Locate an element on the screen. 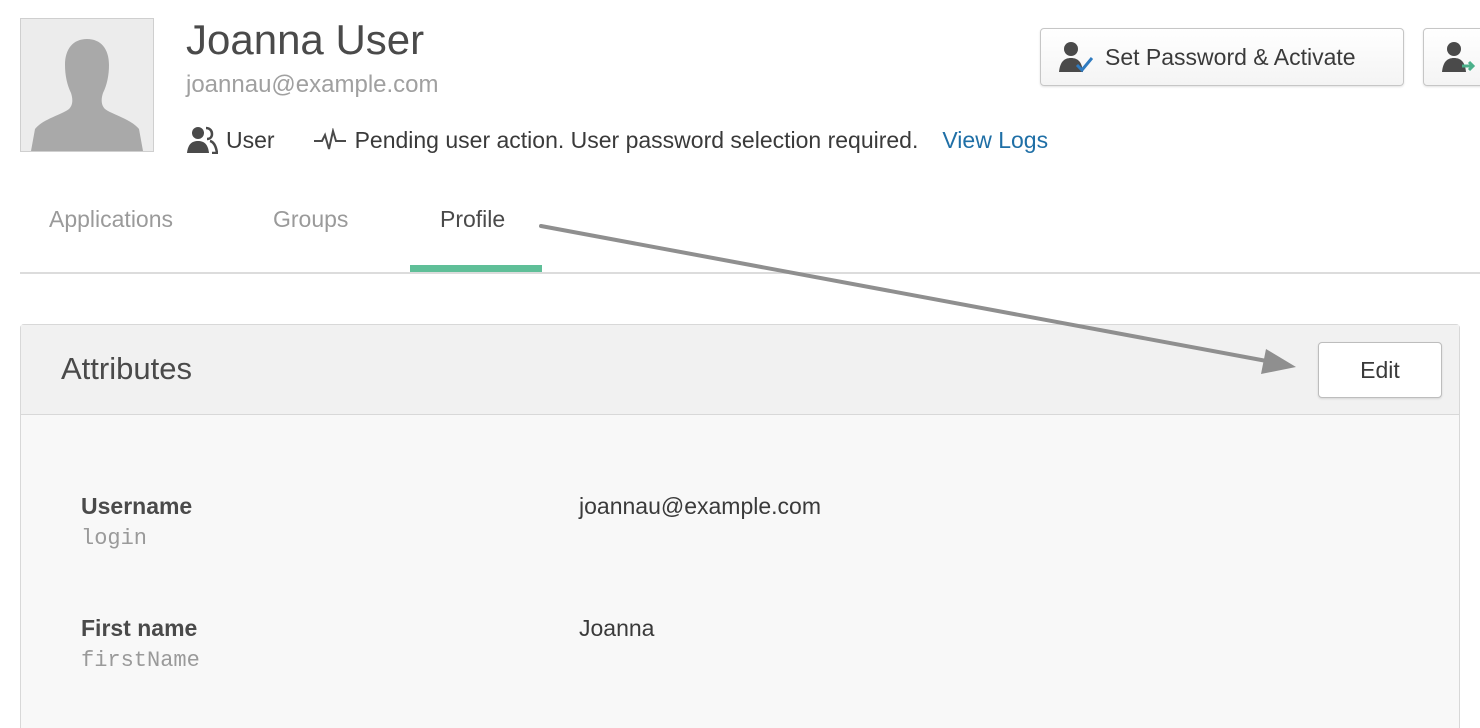 This screenshot has height=728, width=1480. user-silhouette-icon is located at coordinates (87, 85).